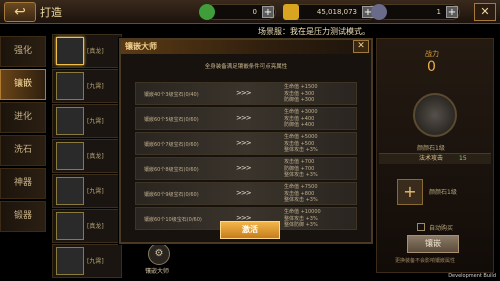 This screenshot has height=281, width=500. What do you see at coordinates (291, 12) in the screenshot?
I see `gold-ingot-icon` at bounding box center [291, 12].